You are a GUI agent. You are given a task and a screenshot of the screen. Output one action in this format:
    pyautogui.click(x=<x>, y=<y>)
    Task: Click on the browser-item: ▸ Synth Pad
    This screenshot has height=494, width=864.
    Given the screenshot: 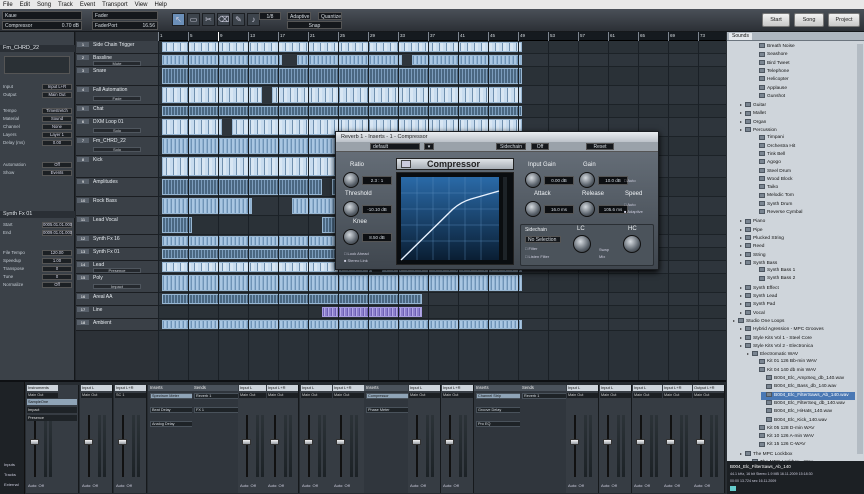 What is the action you would take?
    pyautogui.click(x=797, y=304)
    